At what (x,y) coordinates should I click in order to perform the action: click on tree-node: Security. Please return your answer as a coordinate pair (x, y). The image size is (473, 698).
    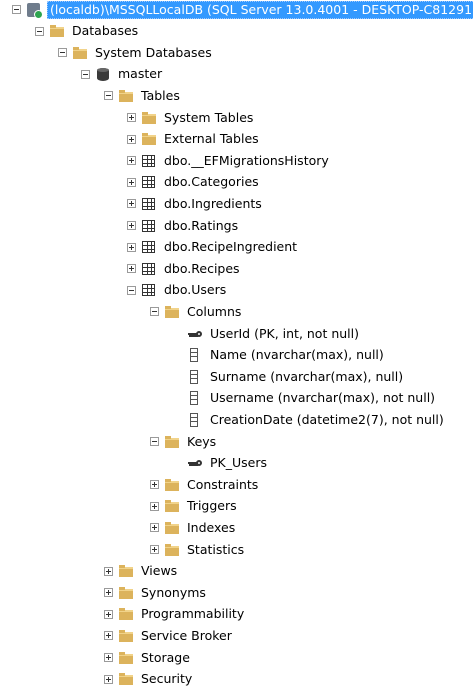
    Looking at the image, I should click on (149, 679).